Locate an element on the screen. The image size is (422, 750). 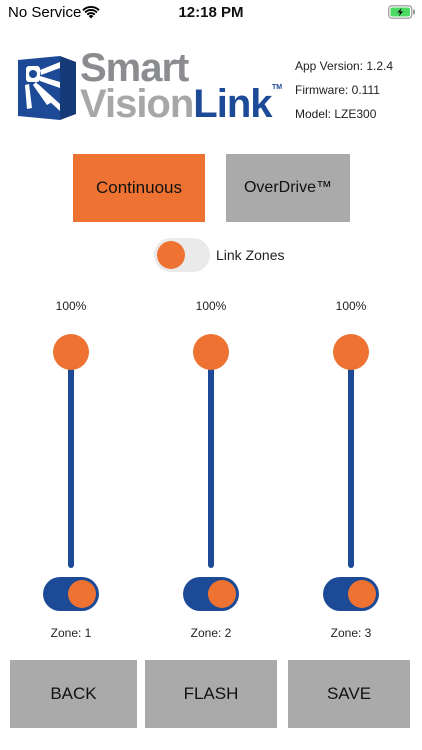
model-text: Model: LZE300 is located at coordinates (336, 114).